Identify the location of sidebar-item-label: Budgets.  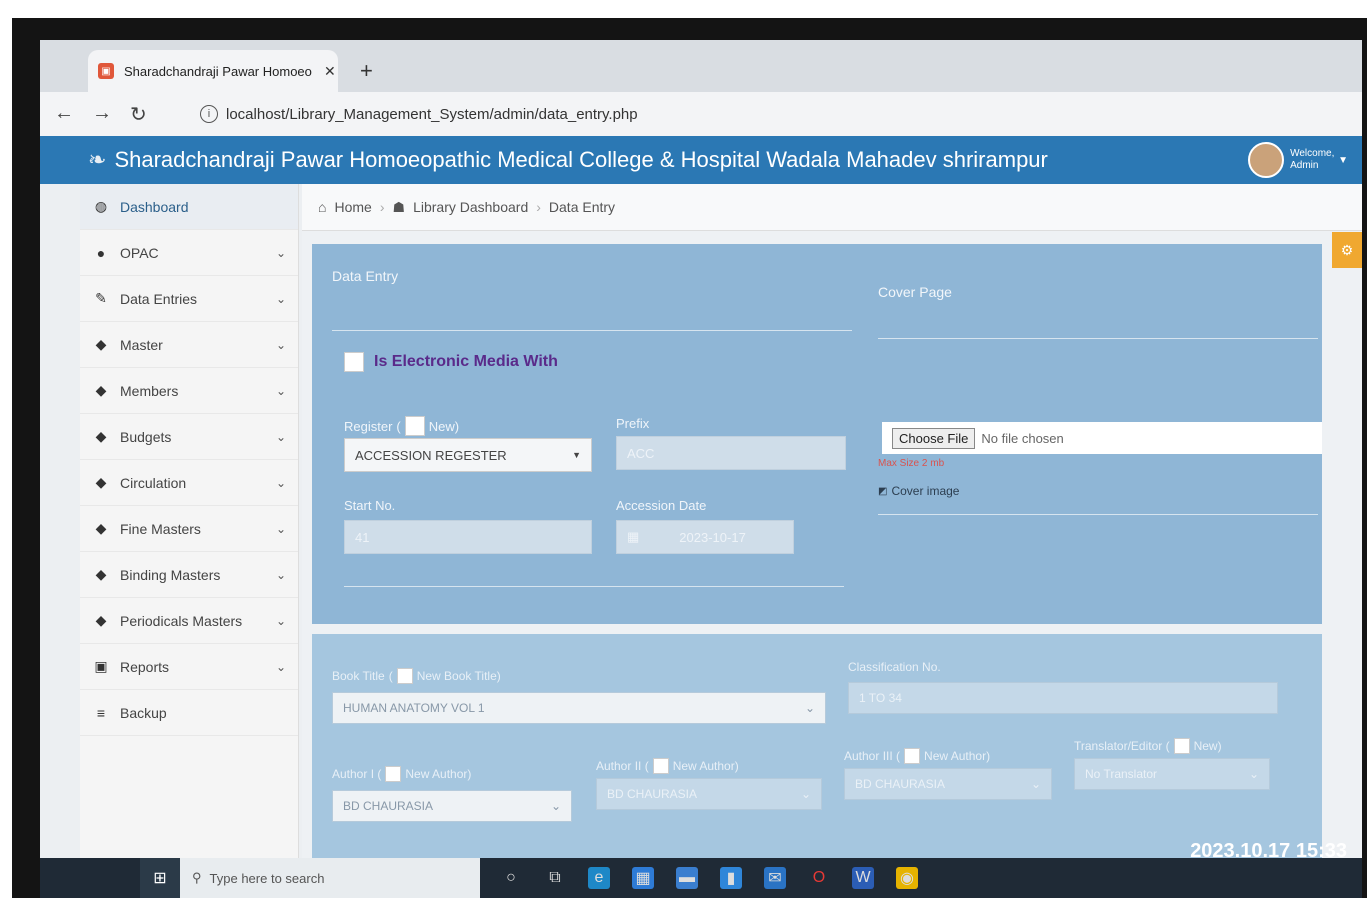
(146, 436).